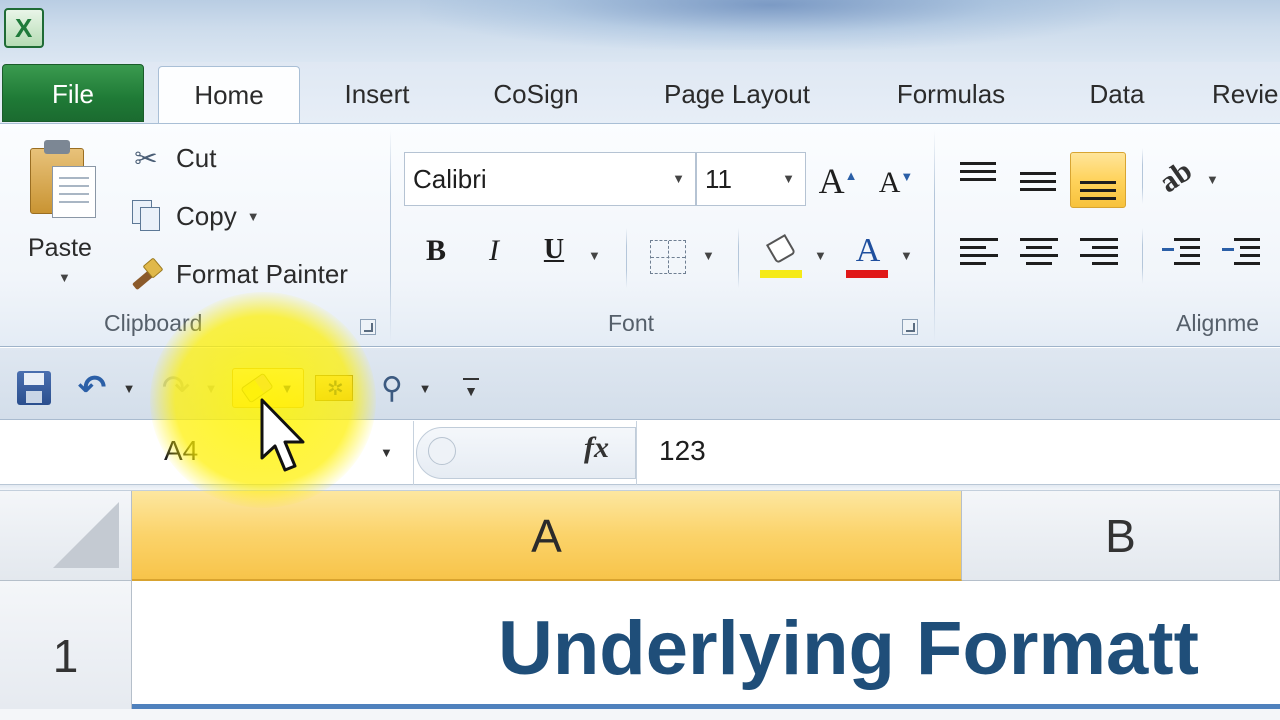 The width and height of the screenshot is (1280, 720). I want to click on resize-handle, so click(442, 451).